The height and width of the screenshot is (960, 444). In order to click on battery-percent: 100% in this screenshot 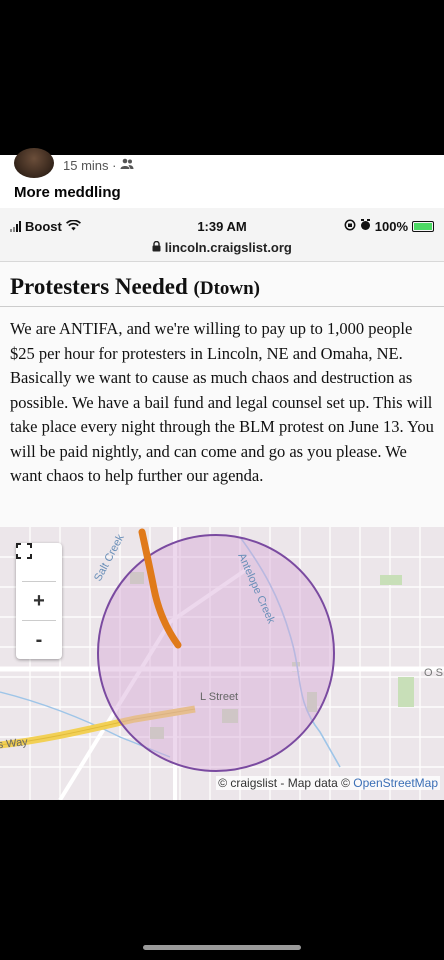, I will do `click(391, 226)`.